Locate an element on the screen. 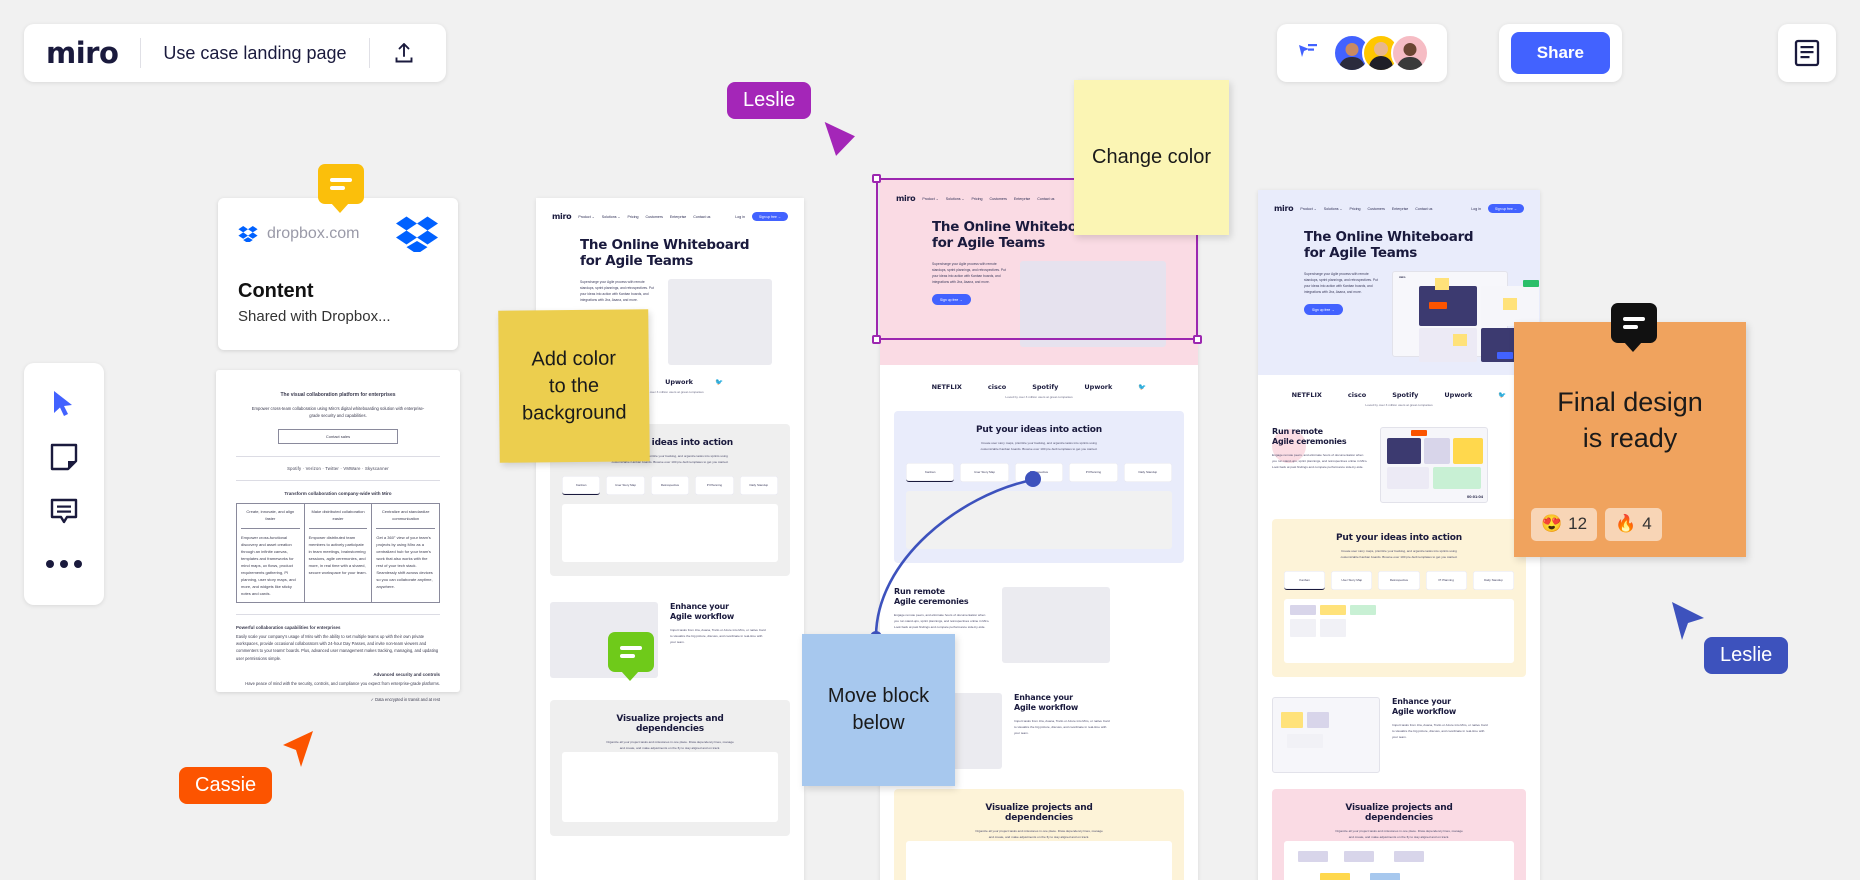 Image resolution: width=1860 pixels, height=880 pixels. avatar is located at coordinates (1410, 53).